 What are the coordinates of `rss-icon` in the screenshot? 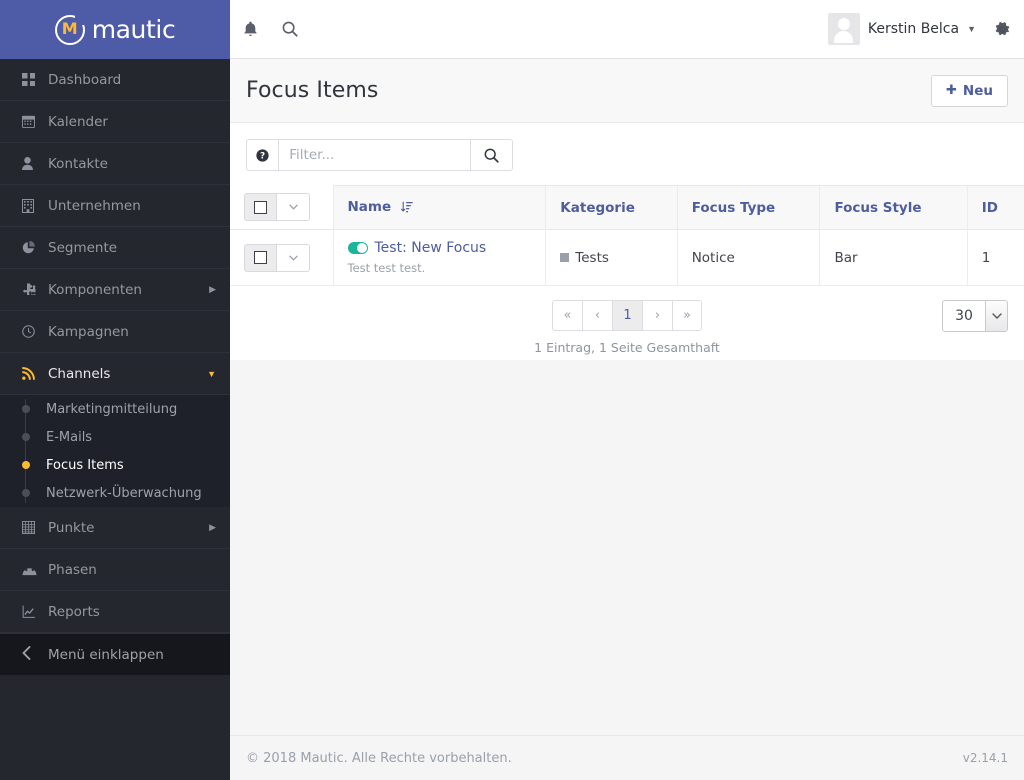 It's located at (35, 373).